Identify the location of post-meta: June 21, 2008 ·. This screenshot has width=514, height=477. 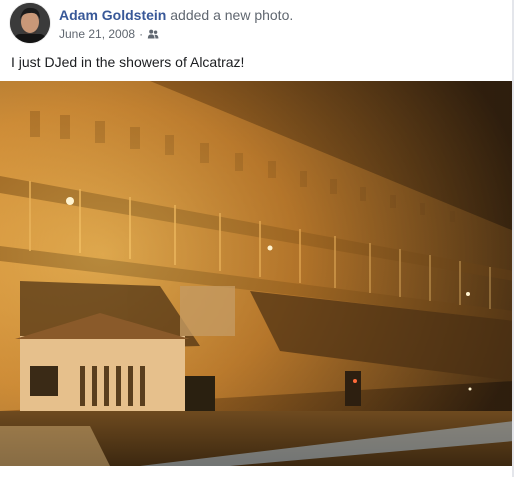
(109, 34).